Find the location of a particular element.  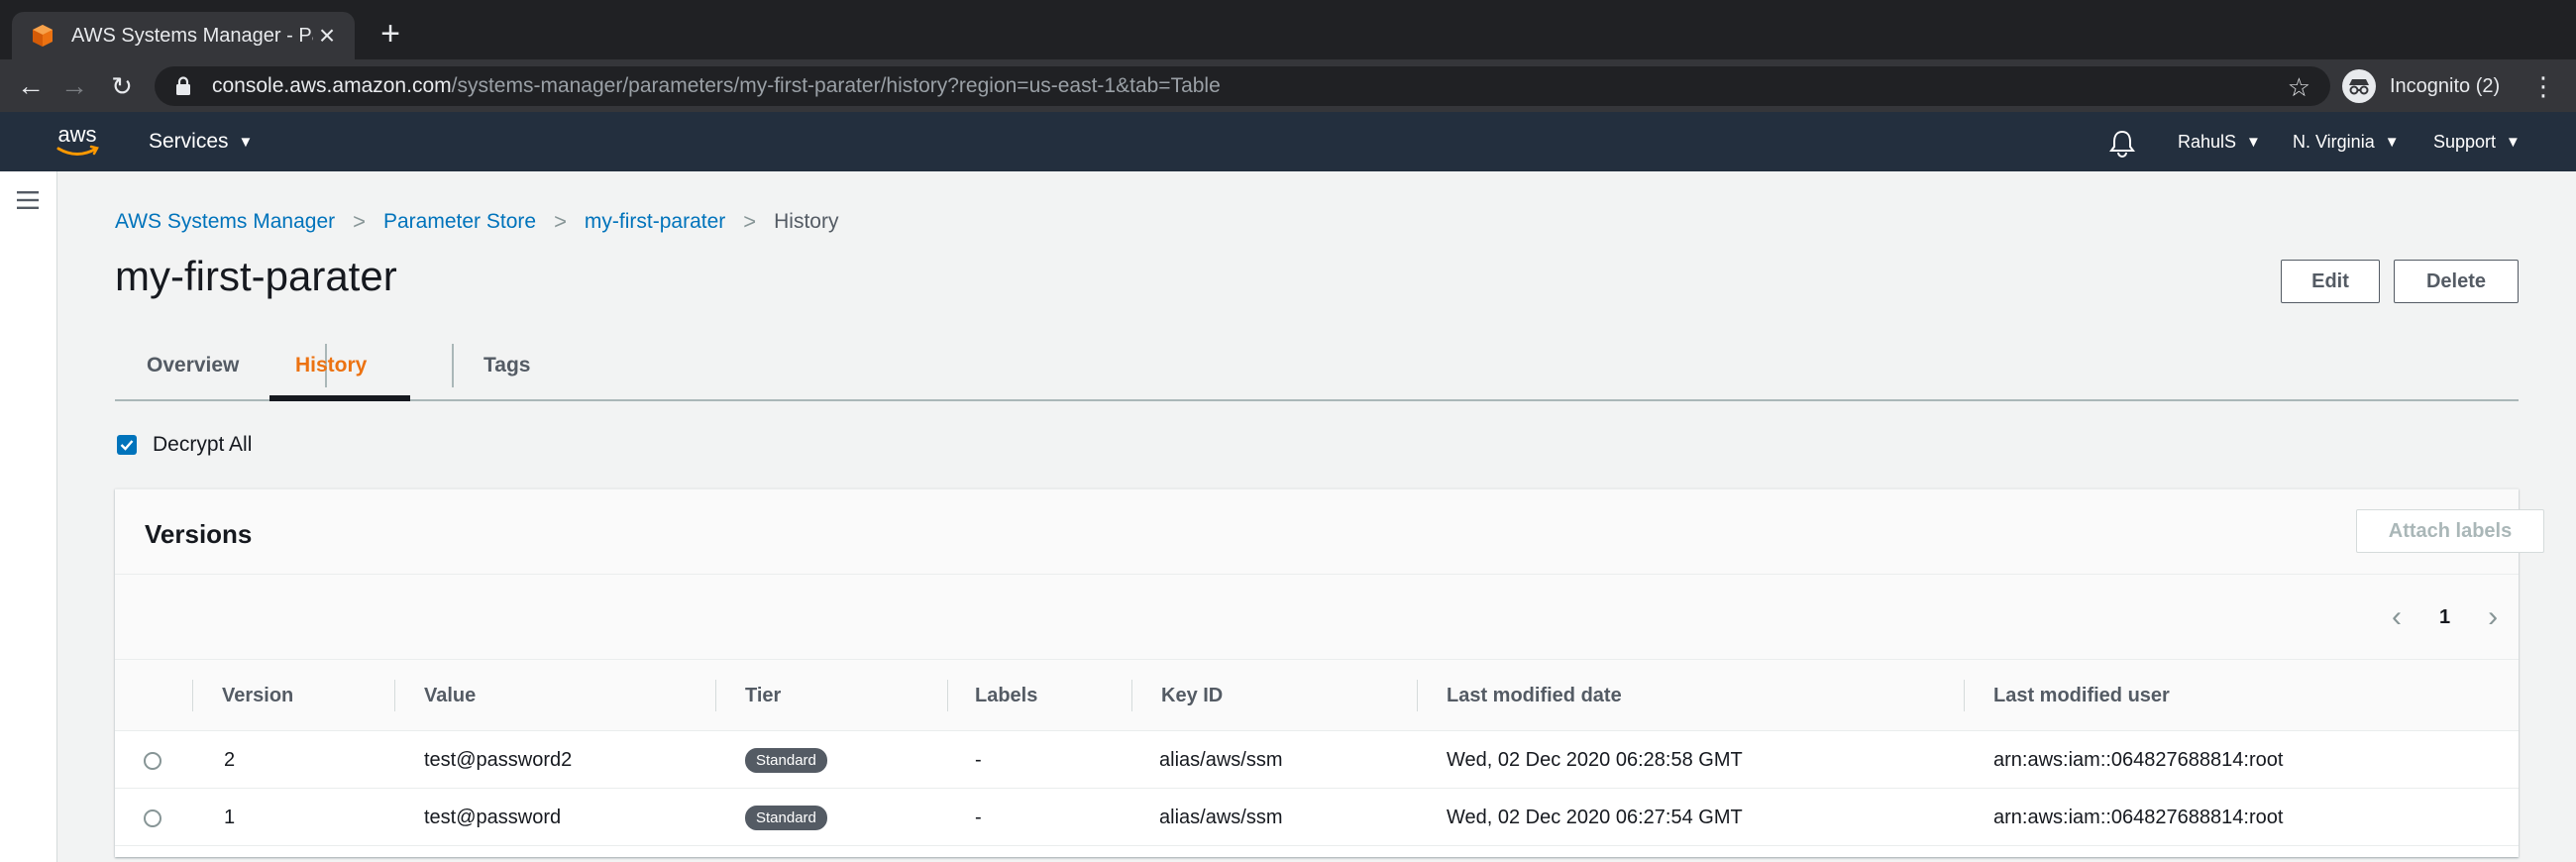

column-header-labels: Labels is located at coordinates (1006, 695).